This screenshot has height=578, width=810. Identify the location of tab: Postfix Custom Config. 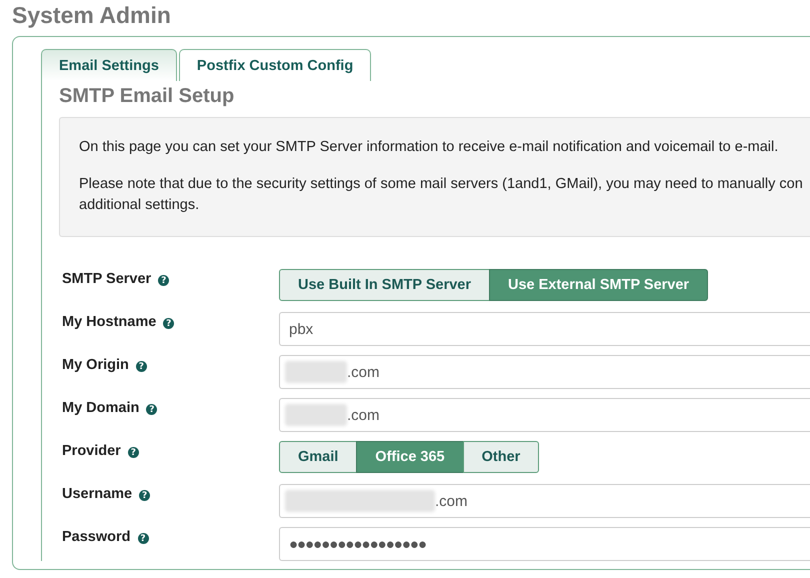
(275, 65).